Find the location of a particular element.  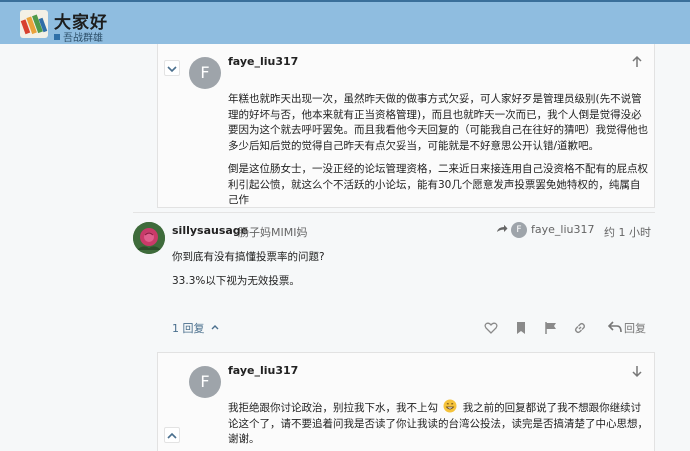

chevron-down-icon is located at coordinates (172, 69).